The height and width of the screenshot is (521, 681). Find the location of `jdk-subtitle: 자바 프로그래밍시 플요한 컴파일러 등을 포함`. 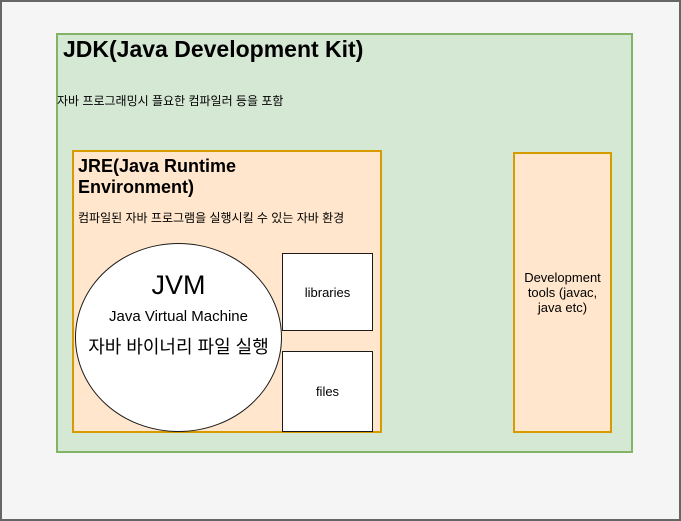

jdk-subtitle: 자바 프로그래밍시 플요한 컴파일러 등을 포함 is located at coordinates (170, 101).